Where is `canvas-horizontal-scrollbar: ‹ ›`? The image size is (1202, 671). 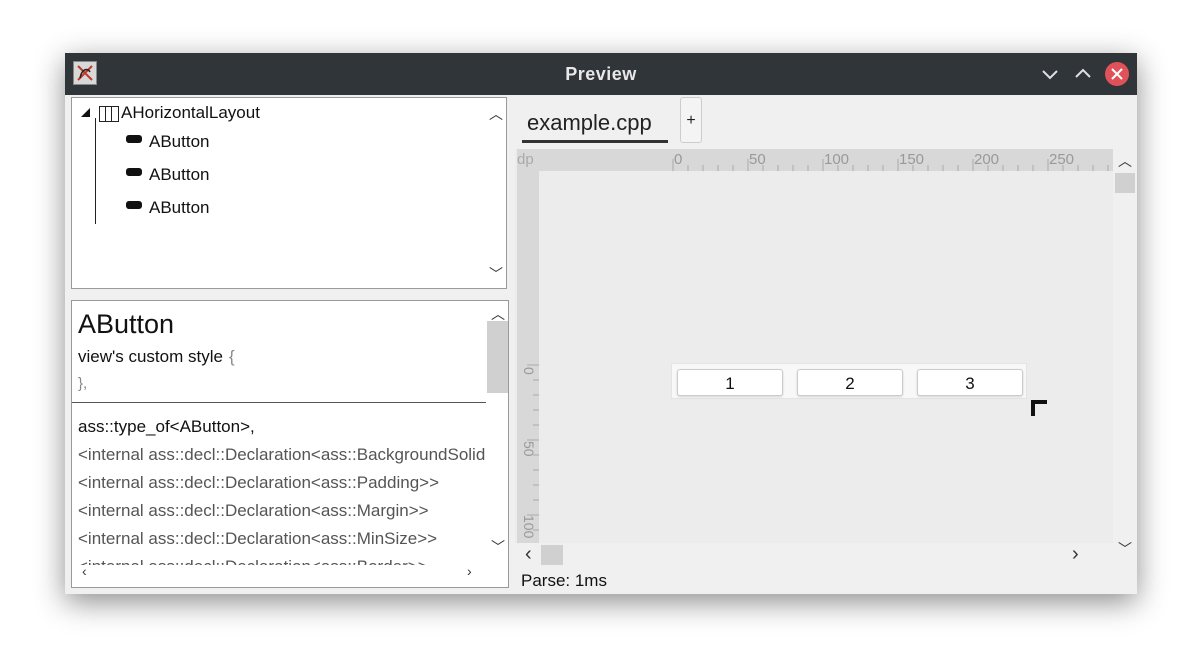 canvas-horizontal-scrollbar: ‹ › is located at coordinates (815, 554).